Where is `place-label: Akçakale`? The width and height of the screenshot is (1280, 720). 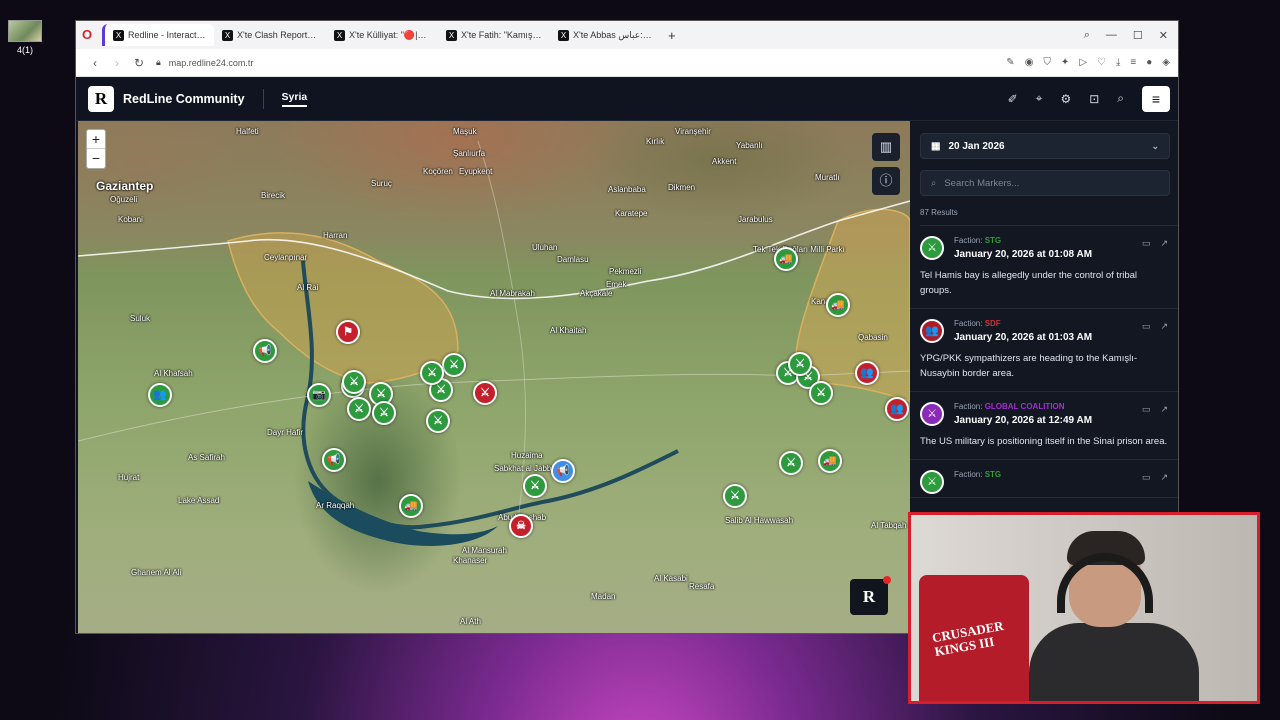
place-label: Akçakale is located at coordinates (596, 293).